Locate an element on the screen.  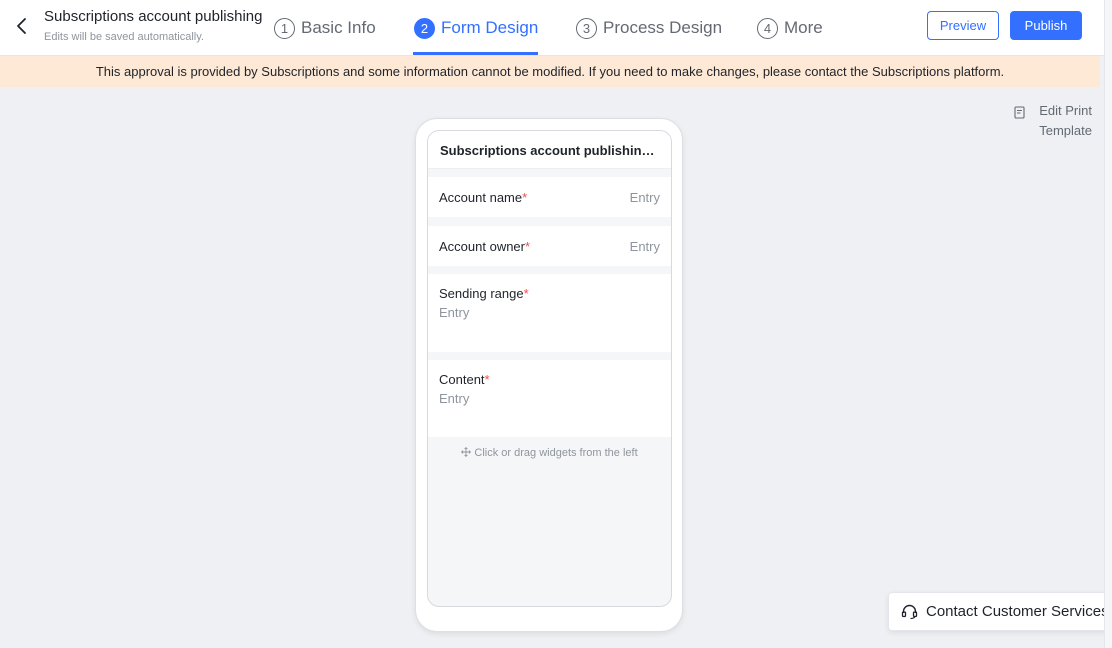
move-icon is located at coordinates (467, 453).